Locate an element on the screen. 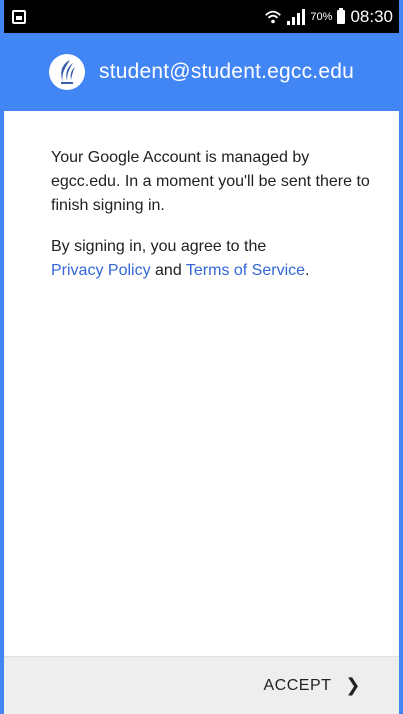 Image resolution: width=403 pixels, height=714 pixels. chevron-right-icon: ❯ is located at coordinates (353, 685).